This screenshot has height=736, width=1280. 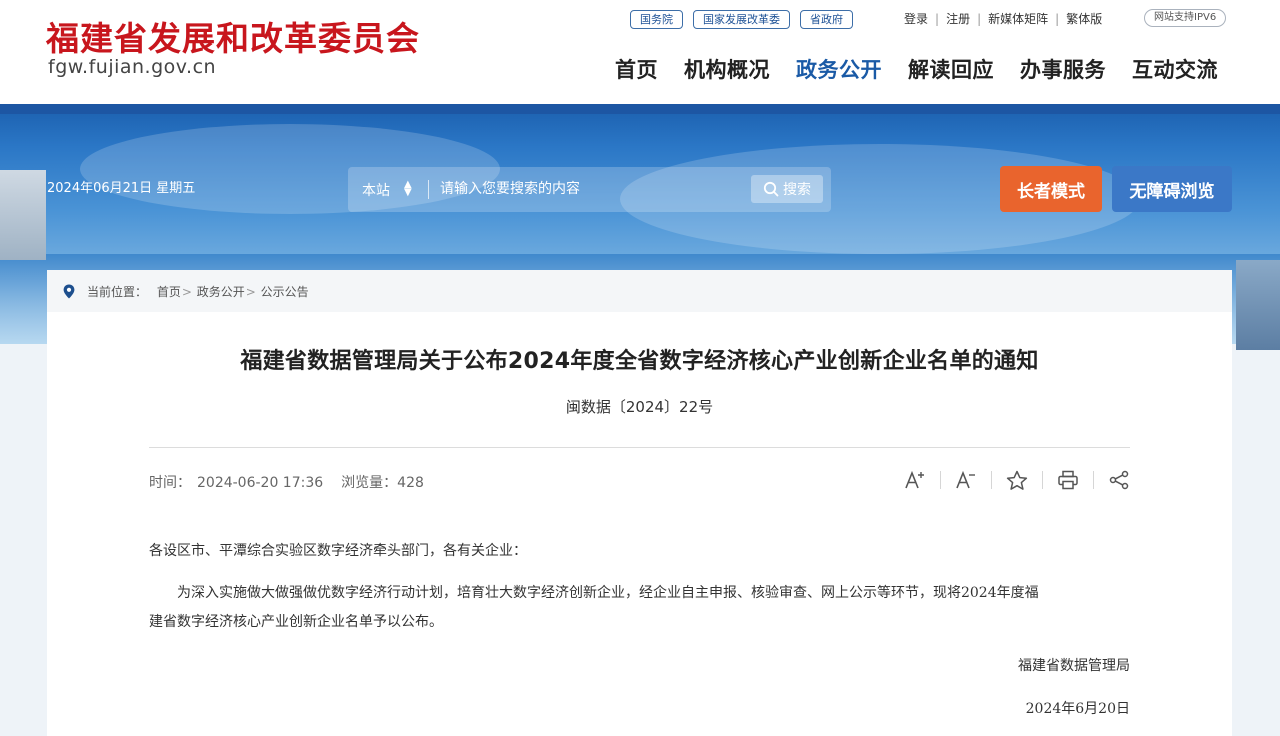 What do you see at coordinates (1051, 189) in the screenshot?
I see `elder-mode-button: 长者模式` at bounding box center [1051, 189].